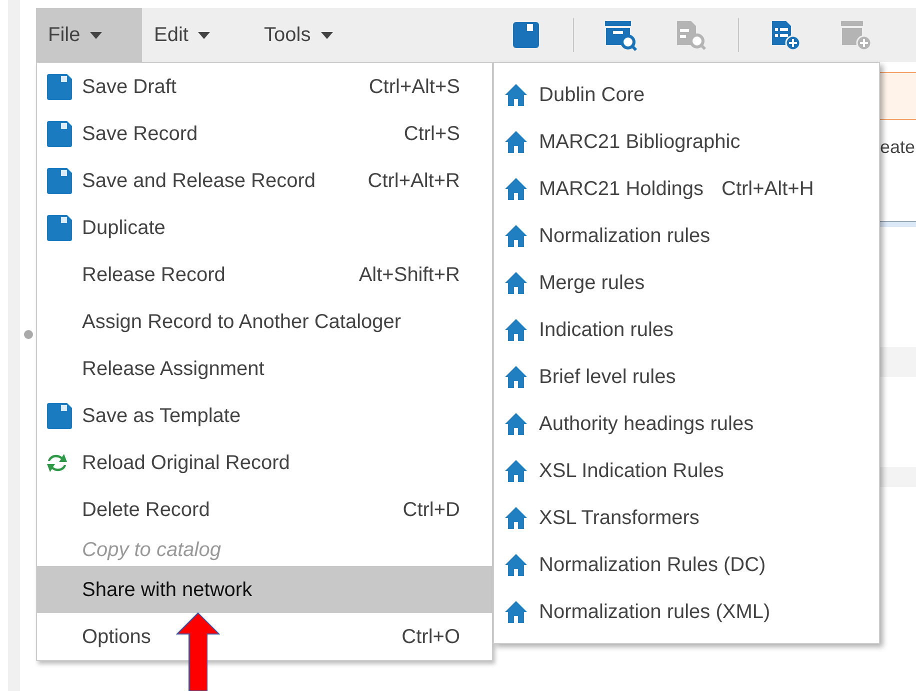 The height and width of the screenshot is (691, 916). I want to click on menu-item: Share with network, so click(264, 589).